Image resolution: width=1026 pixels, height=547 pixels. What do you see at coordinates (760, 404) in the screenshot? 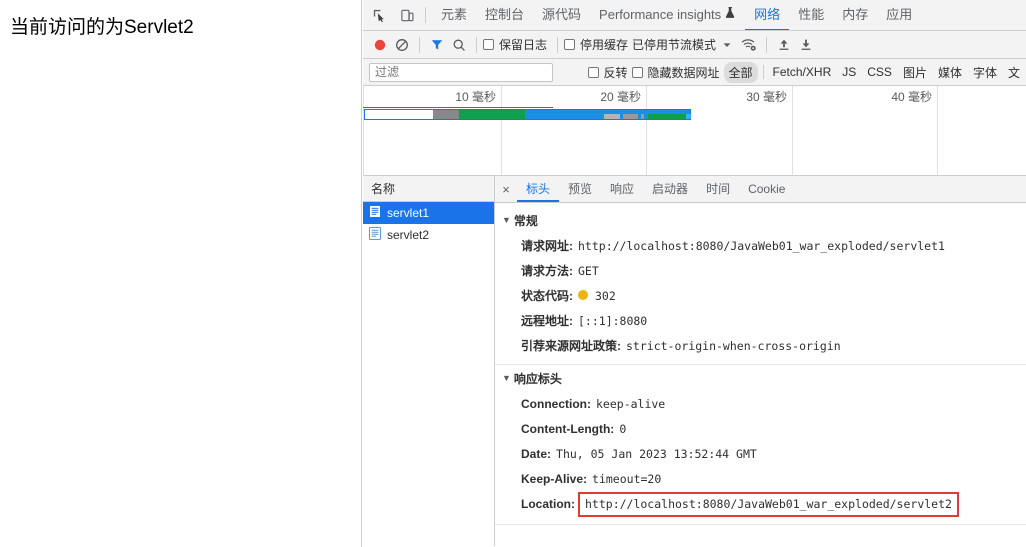
I see `header-row-connection: Connection: keep-alive` at bounding box center [760, 404].